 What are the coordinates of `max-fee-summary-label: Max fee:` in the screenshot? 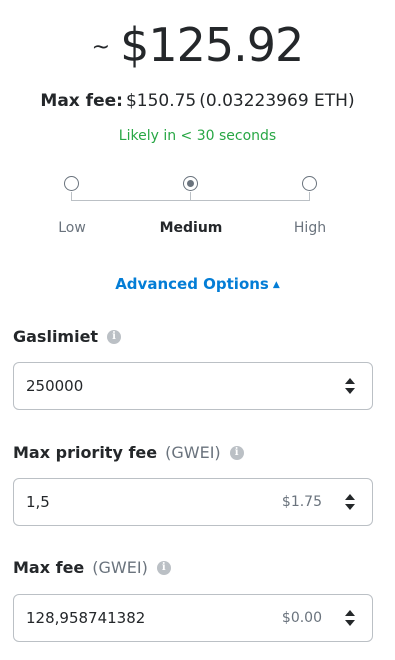 It's located at (81, 101).